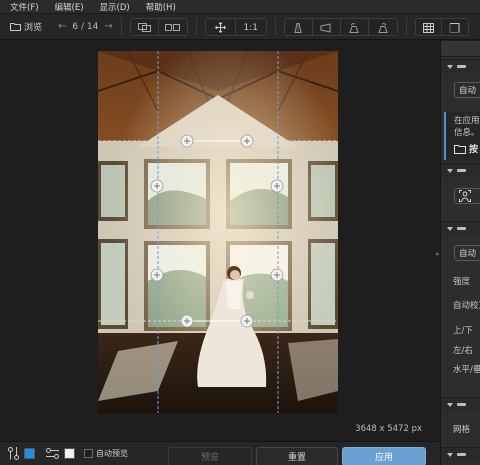 This screenshot has width=480, height=465. I want to click on grid-label: 网格, so click(462, 430).